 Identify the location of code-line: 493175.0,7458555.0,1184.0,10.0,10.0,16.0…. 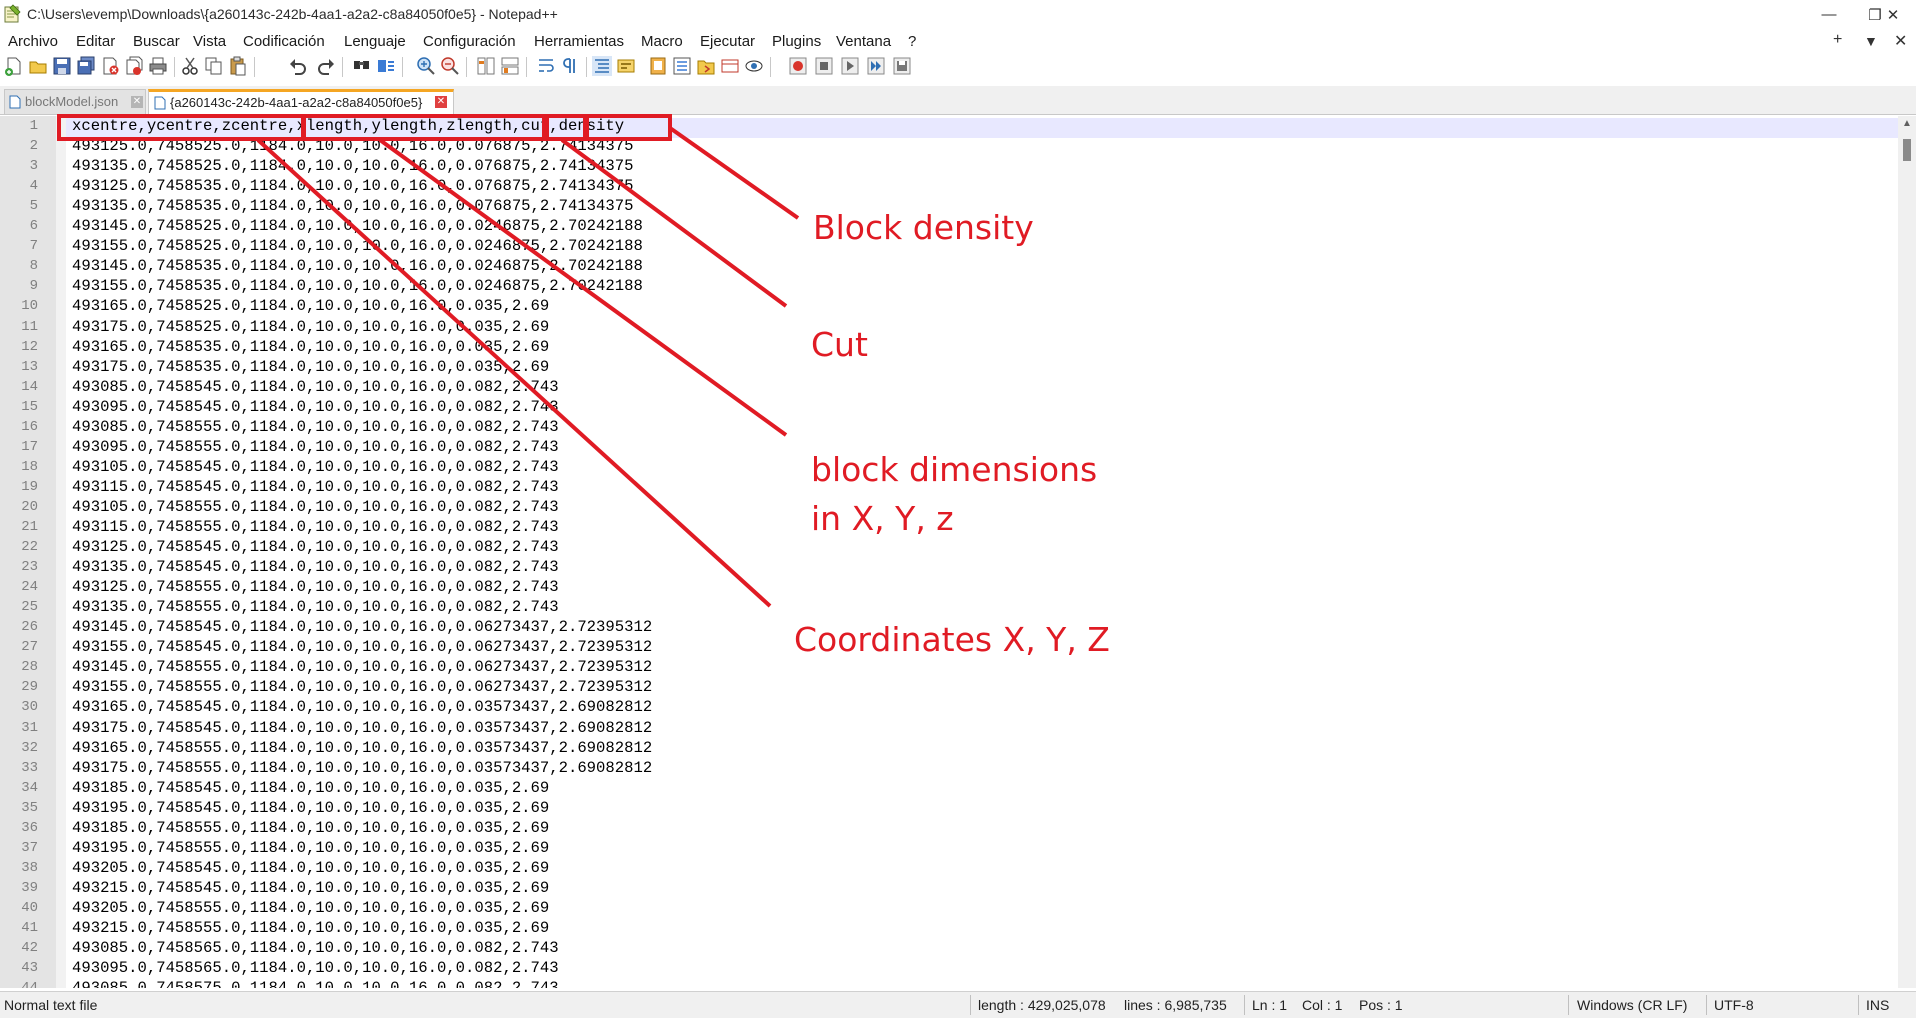
(362, 768).